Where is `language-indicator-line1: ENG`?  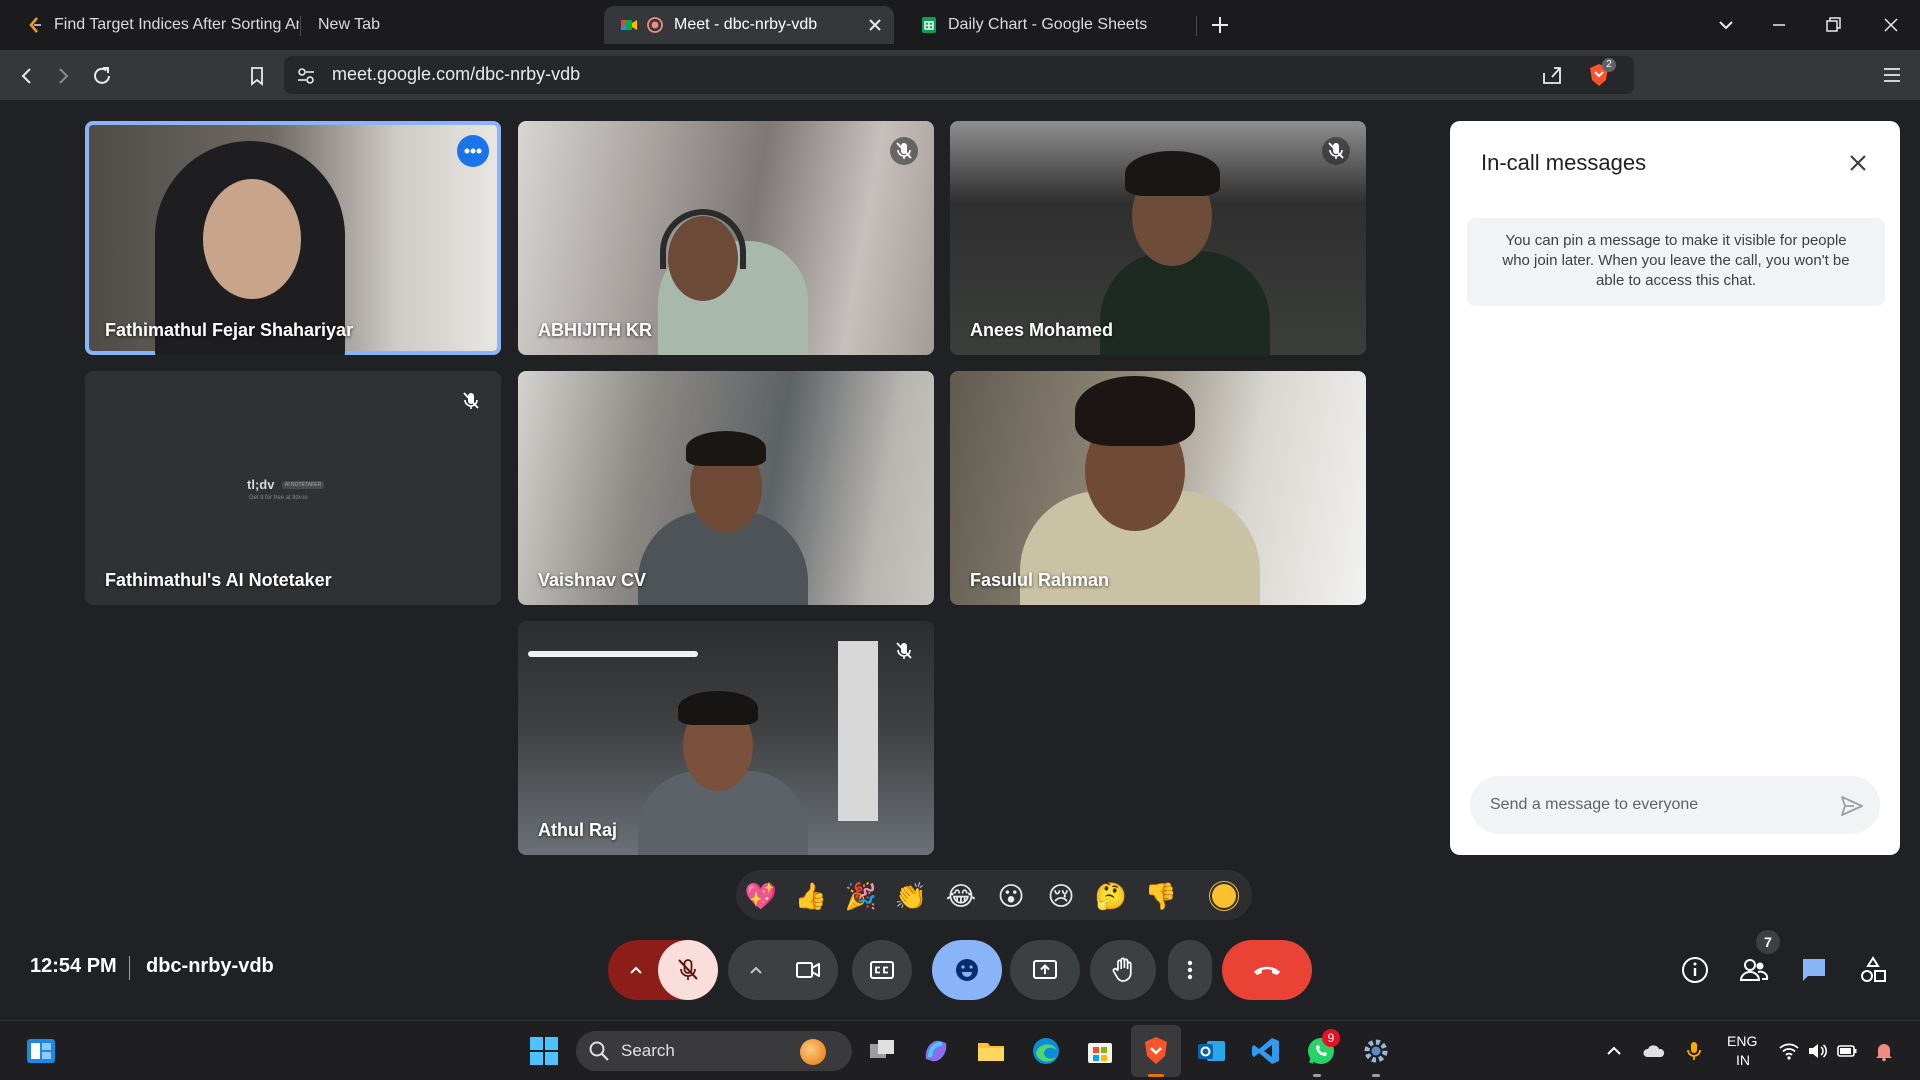 language-indicator-line1: ENG is located at coordinates (1742, 1041).